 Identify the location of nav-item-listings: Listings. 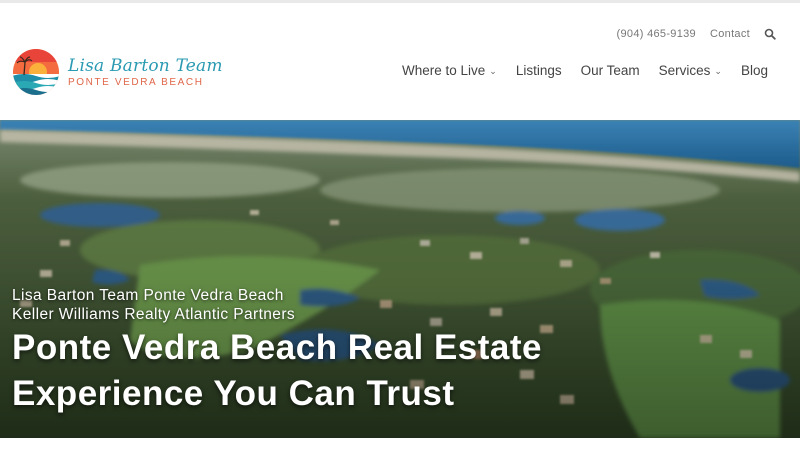
(539, 70).